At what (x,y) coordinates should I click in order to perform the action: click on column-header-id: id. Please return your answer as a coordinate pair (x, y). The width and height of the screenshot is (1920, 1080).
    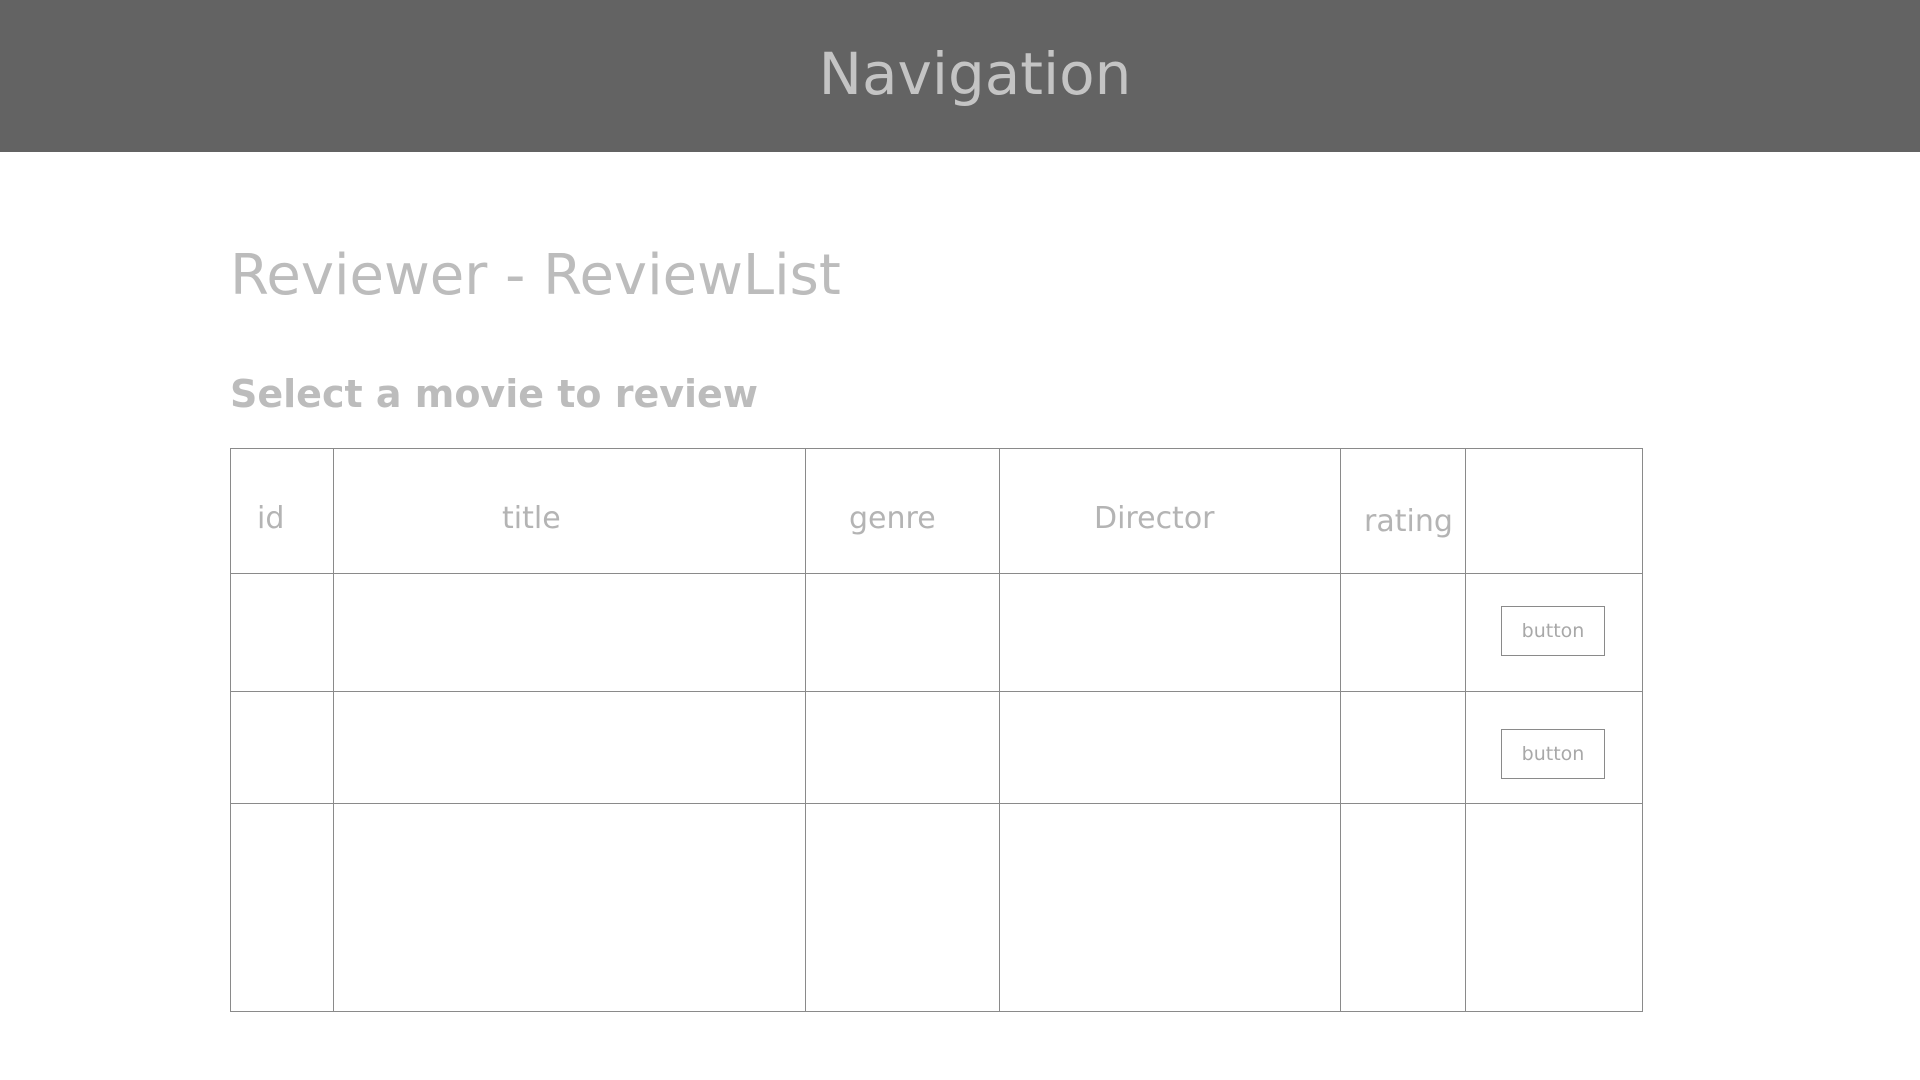
    Looking at the image, I should click on (271, 518).